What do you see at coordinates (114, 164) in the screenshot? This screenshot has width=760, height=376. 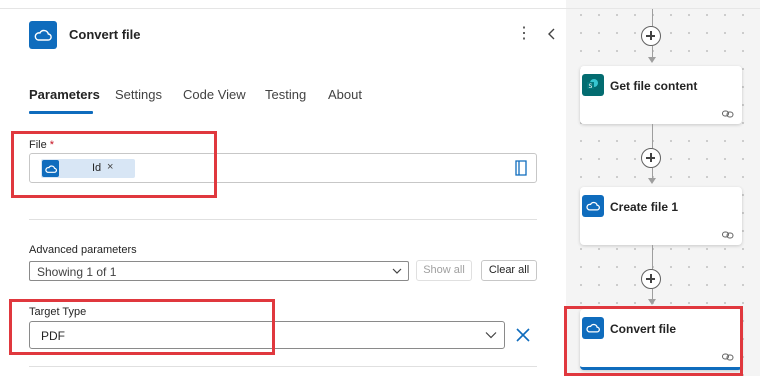 I see `highlight-box-file` at bounding box center [114, 164].